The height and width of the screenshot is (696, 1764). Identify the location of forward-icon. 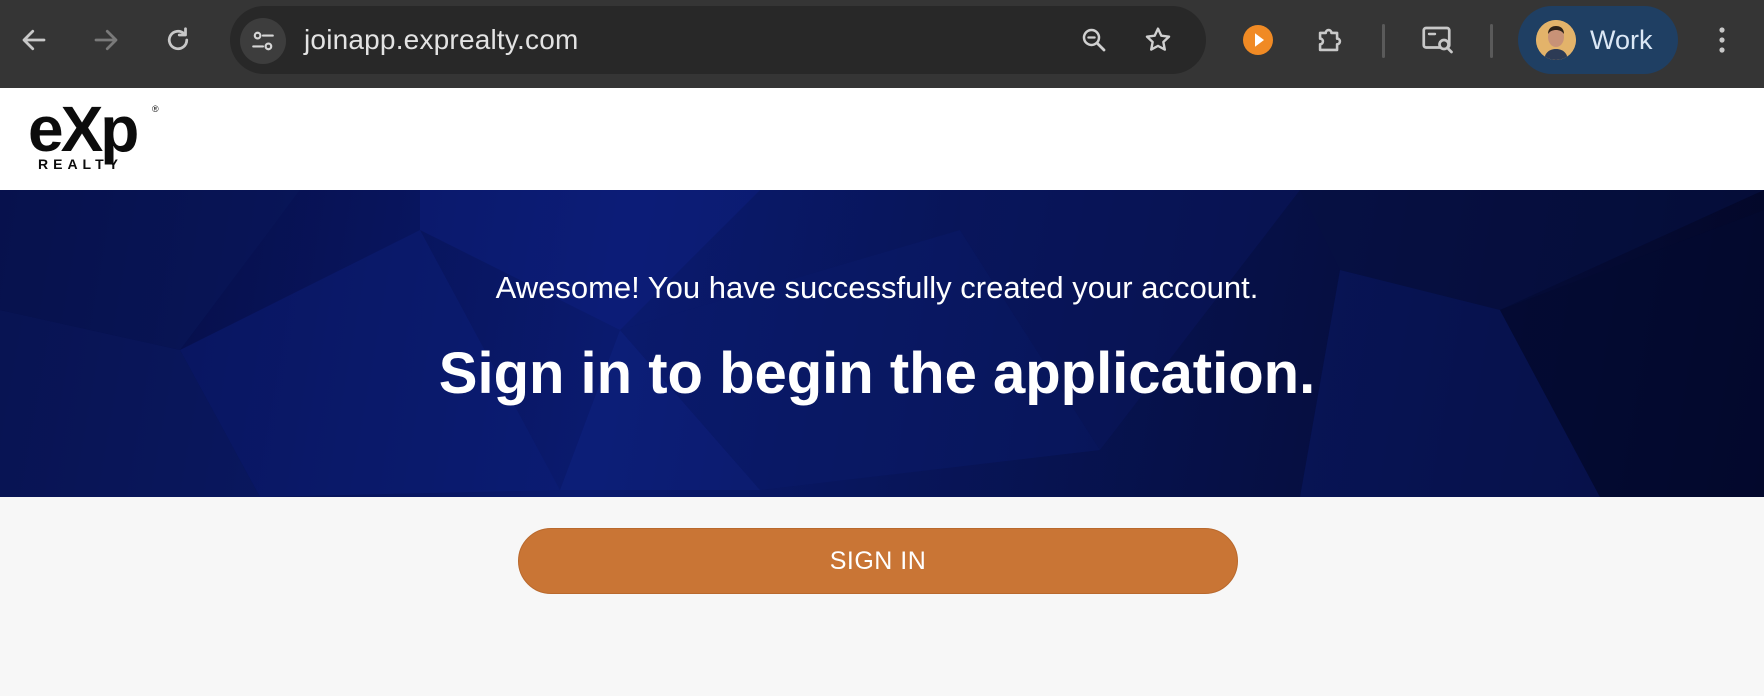
(106, 40).